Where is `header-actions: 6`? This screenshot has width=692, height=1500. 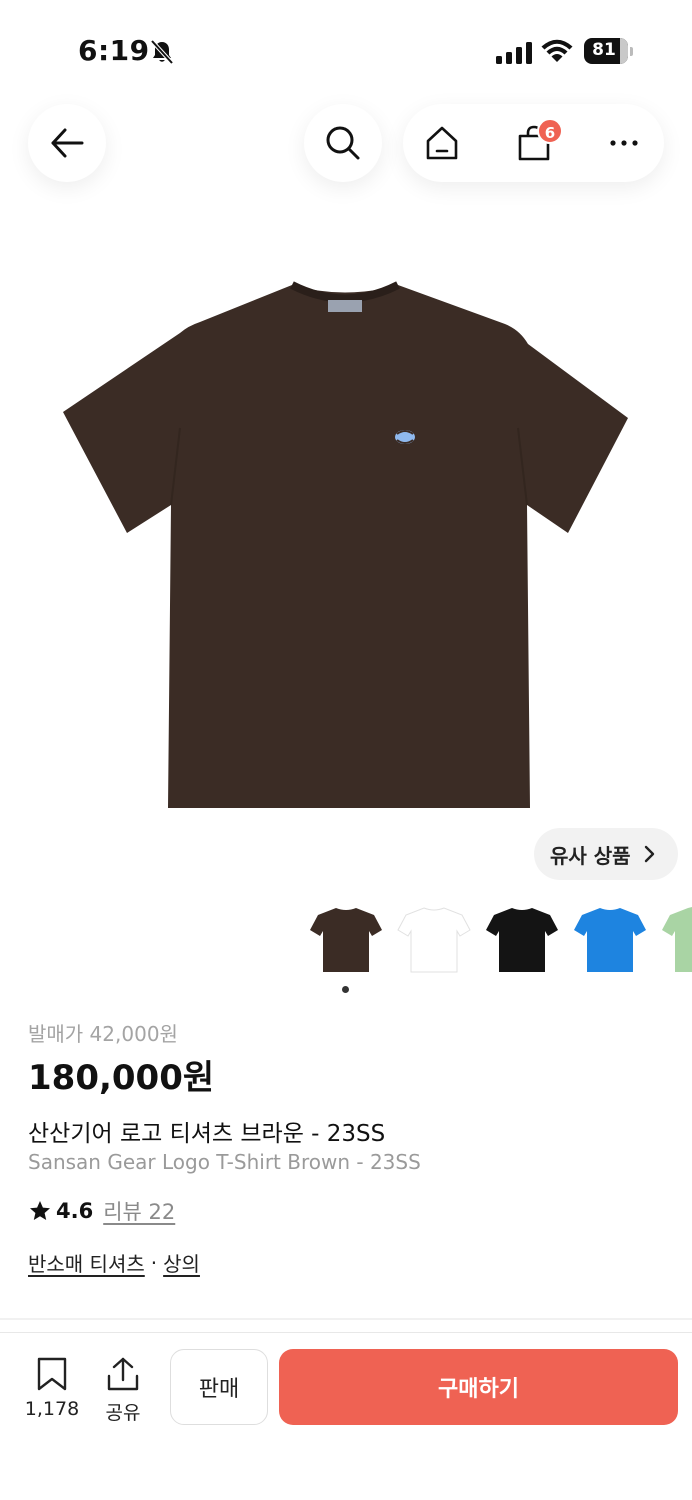 header-actions: 6 is located at coordinates (533, 143).